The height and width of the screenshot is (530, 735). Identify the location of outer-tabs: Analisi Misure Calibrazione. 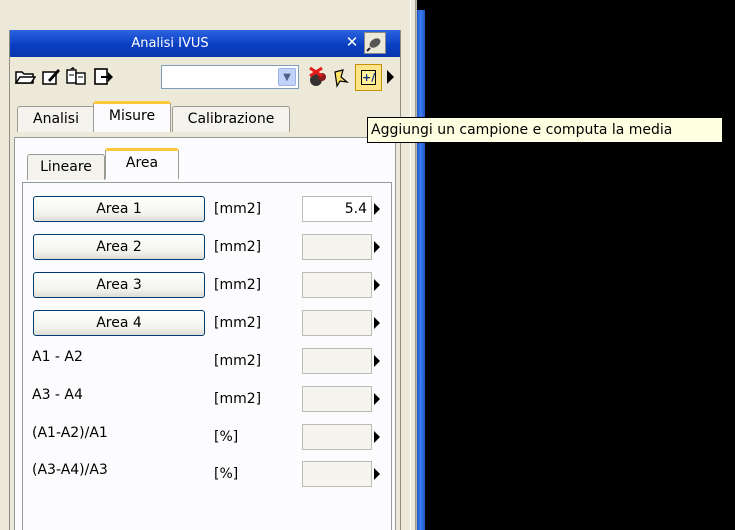
(205, 119).